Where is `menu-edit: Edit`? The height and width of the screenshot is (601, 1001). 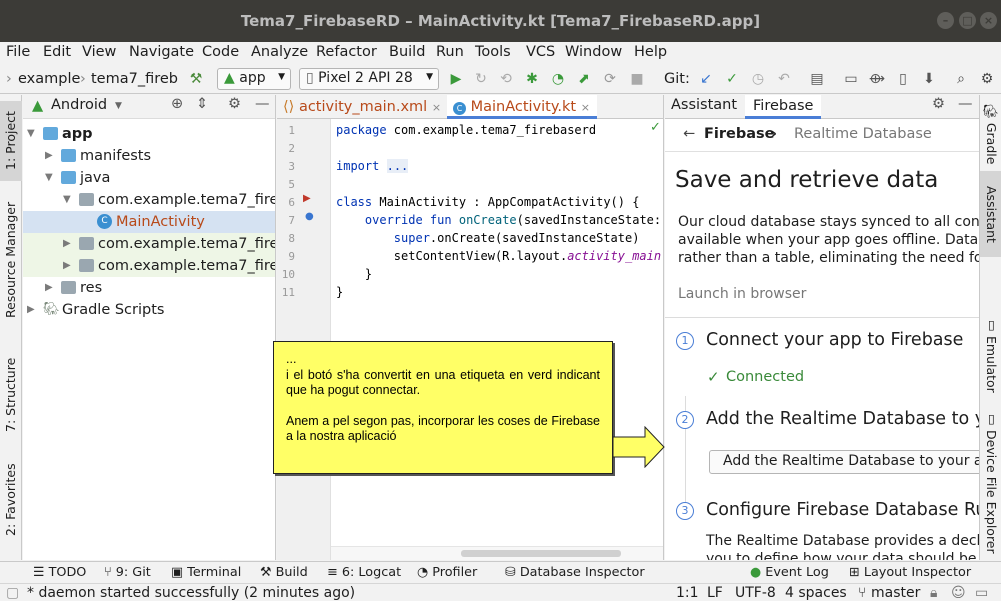
menu-edit: Edit is located at coordinates (57, 52).